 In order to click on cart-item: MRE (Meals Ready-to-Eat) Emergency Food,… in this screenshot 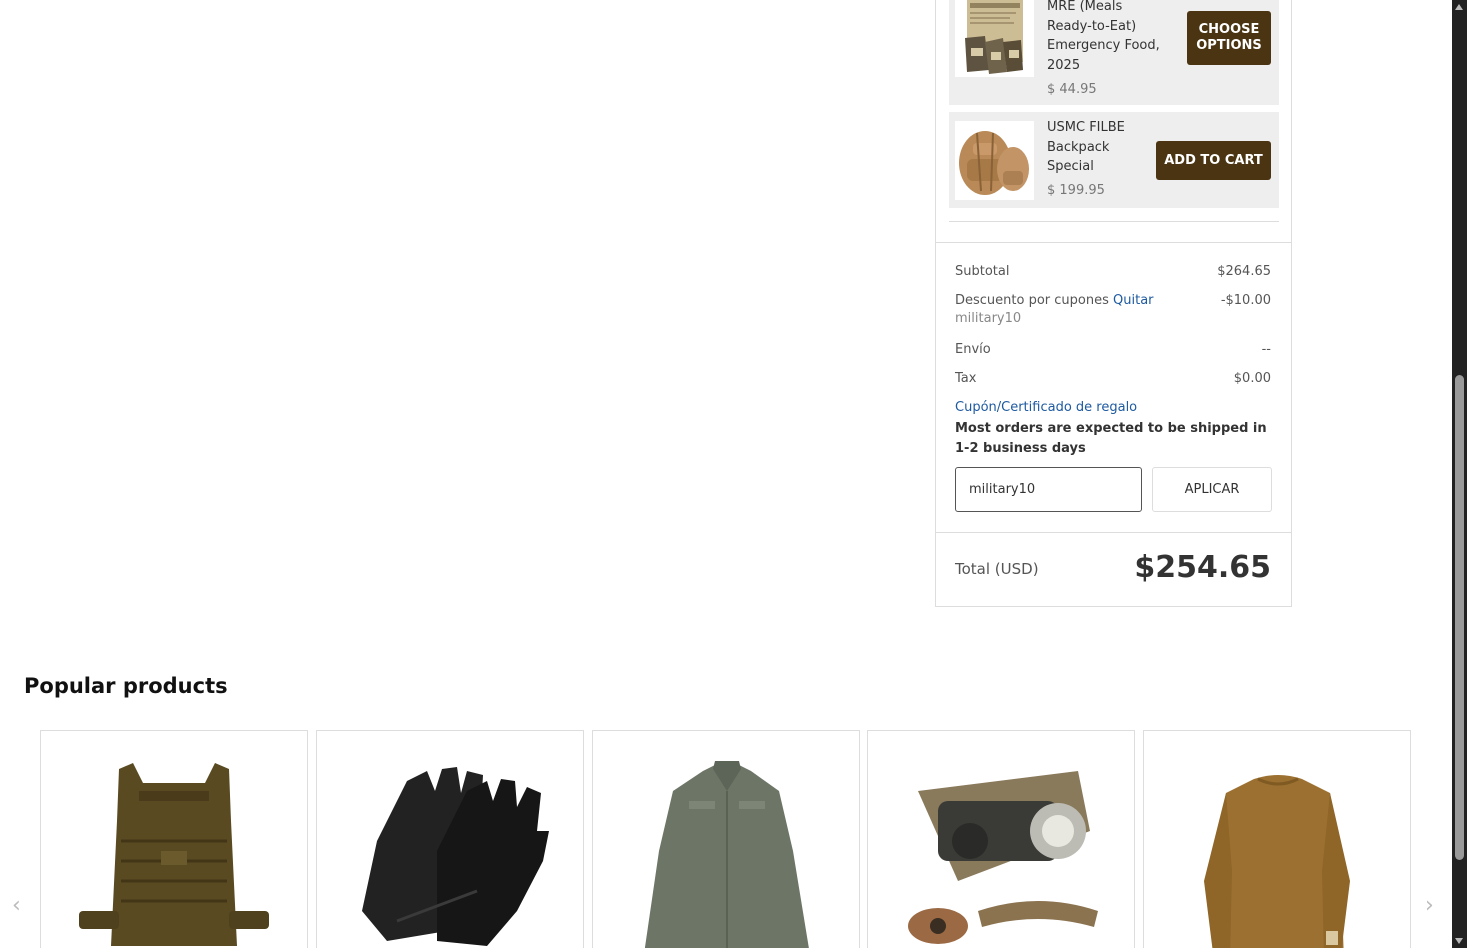, I will do `click(1114, 52)`.